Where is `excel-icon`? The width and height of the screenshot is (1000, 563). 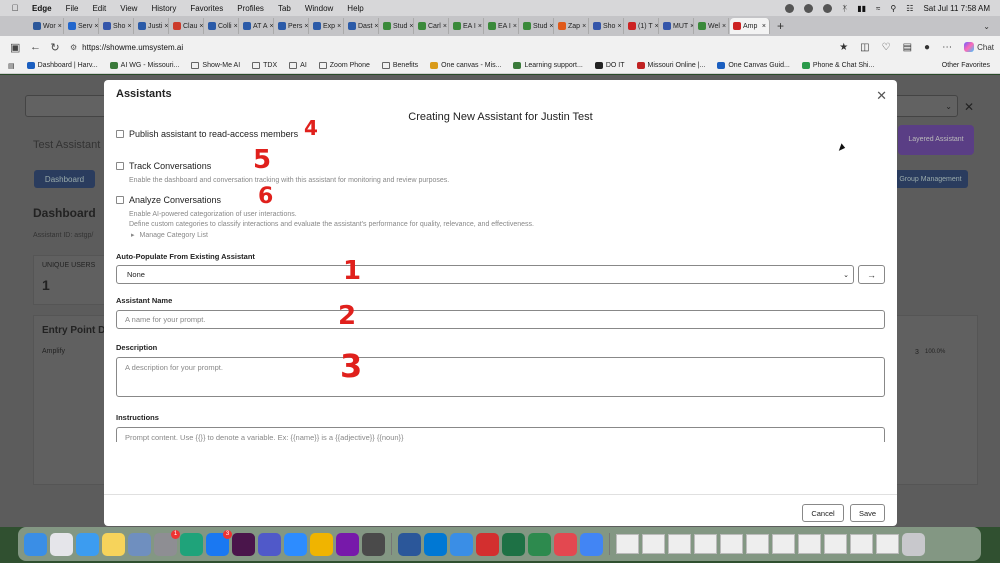 excel-icon is located at coordinates (513, 544).